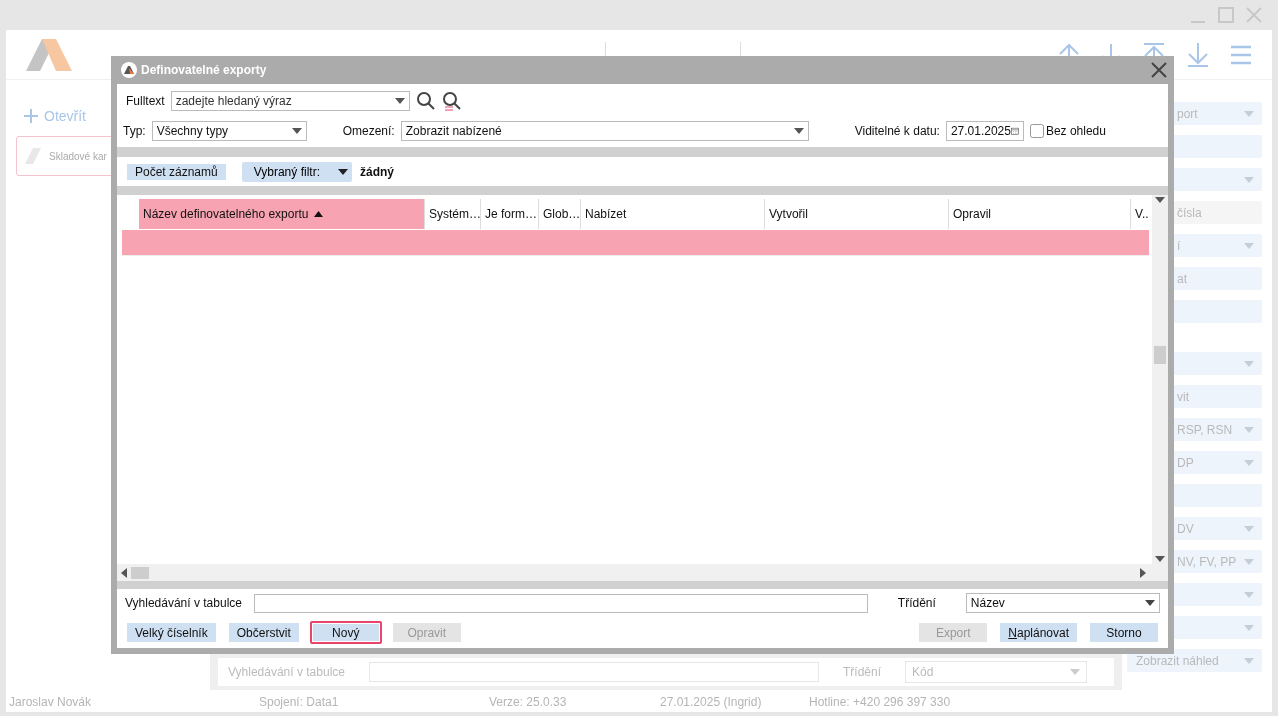  What do you see at coordinates (368, 130) in the screenshot?
I see `restriction-label: Omezení:` at bounding box center [368, 130].